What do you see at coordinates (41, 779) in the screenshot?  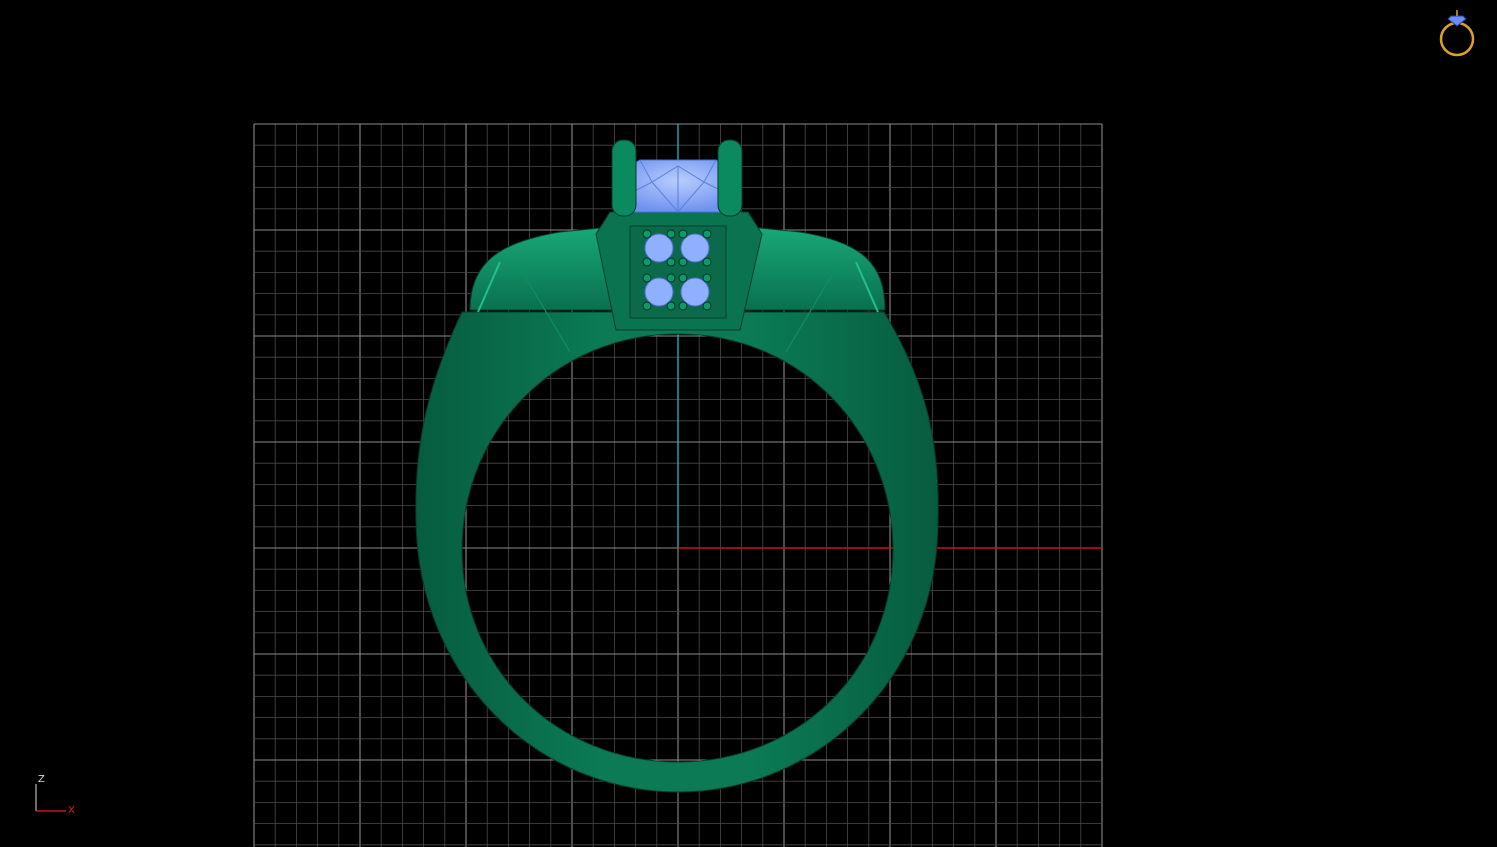 I see `axis-z-label: Z` at bounding box center [41, 779].